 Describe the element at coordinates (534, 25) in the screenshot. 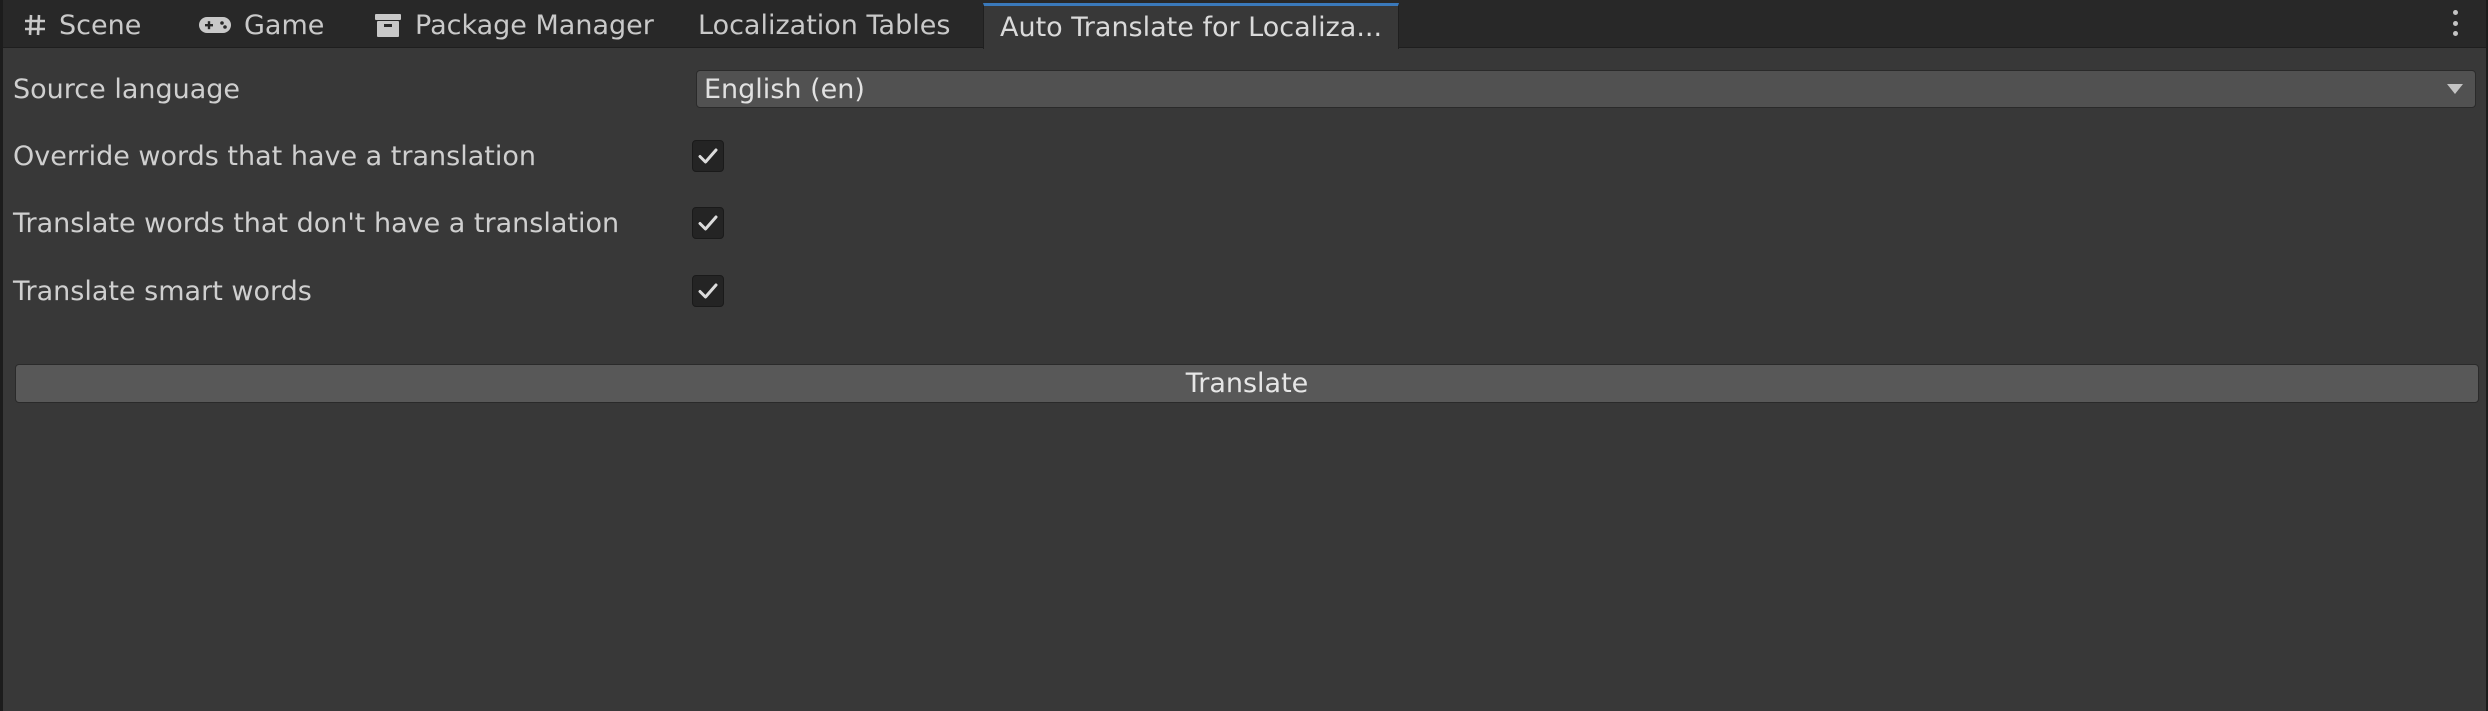

I see `tab-label: Package Manager` at that location.